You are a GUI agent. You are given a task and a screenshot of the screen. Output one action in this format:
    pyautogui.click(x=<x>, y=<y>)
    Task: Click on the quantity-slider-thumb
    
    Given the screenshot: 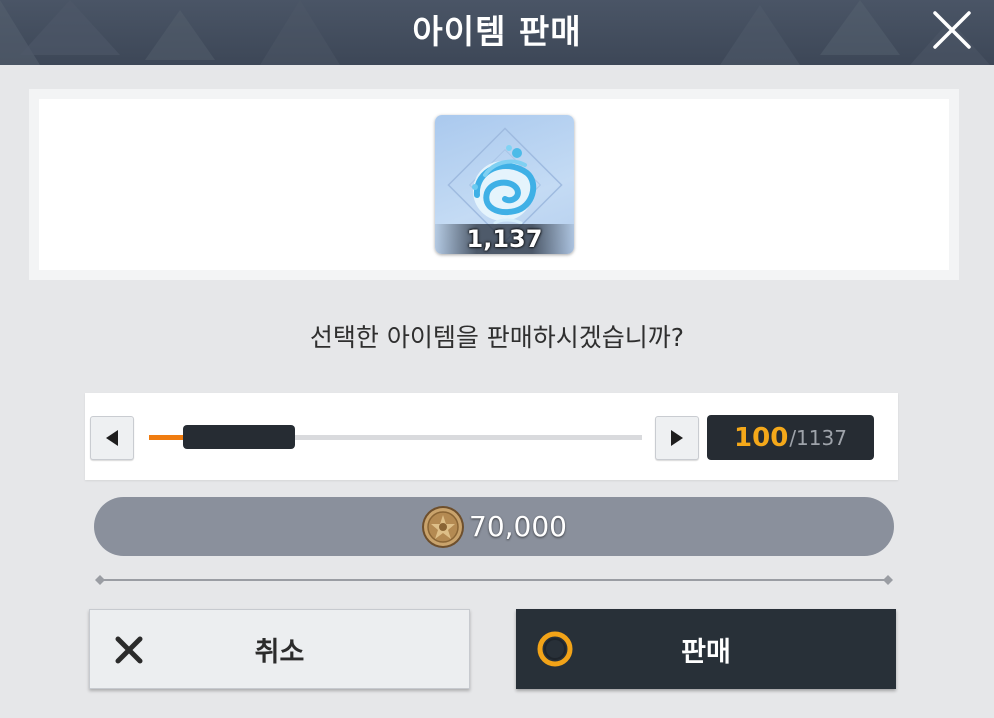 What is the action you would take?
    pyautogui.click(x=239, y=437)
    